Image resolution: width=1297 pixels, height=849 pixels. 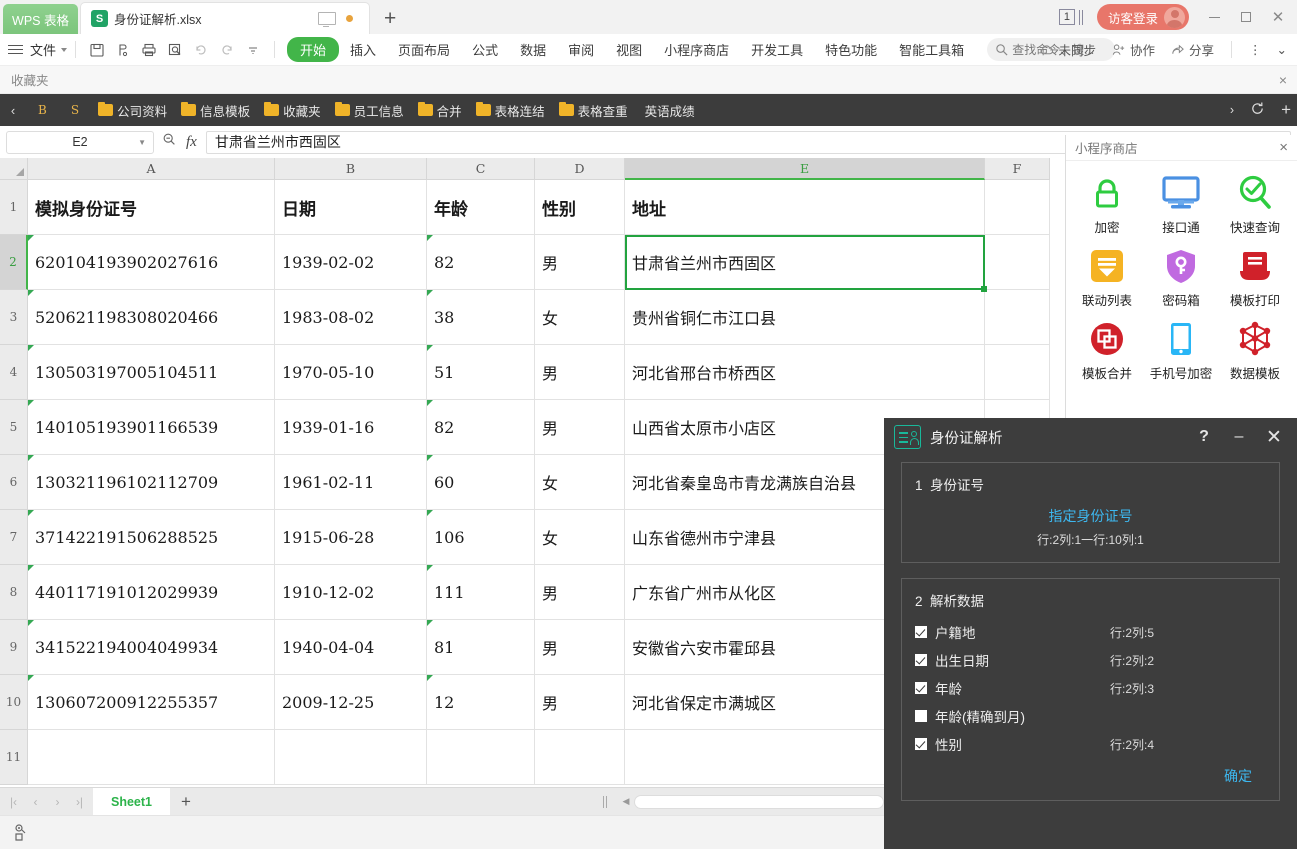 I want to click on minimize-dialog-button: –, so click(x=1239, y=437).